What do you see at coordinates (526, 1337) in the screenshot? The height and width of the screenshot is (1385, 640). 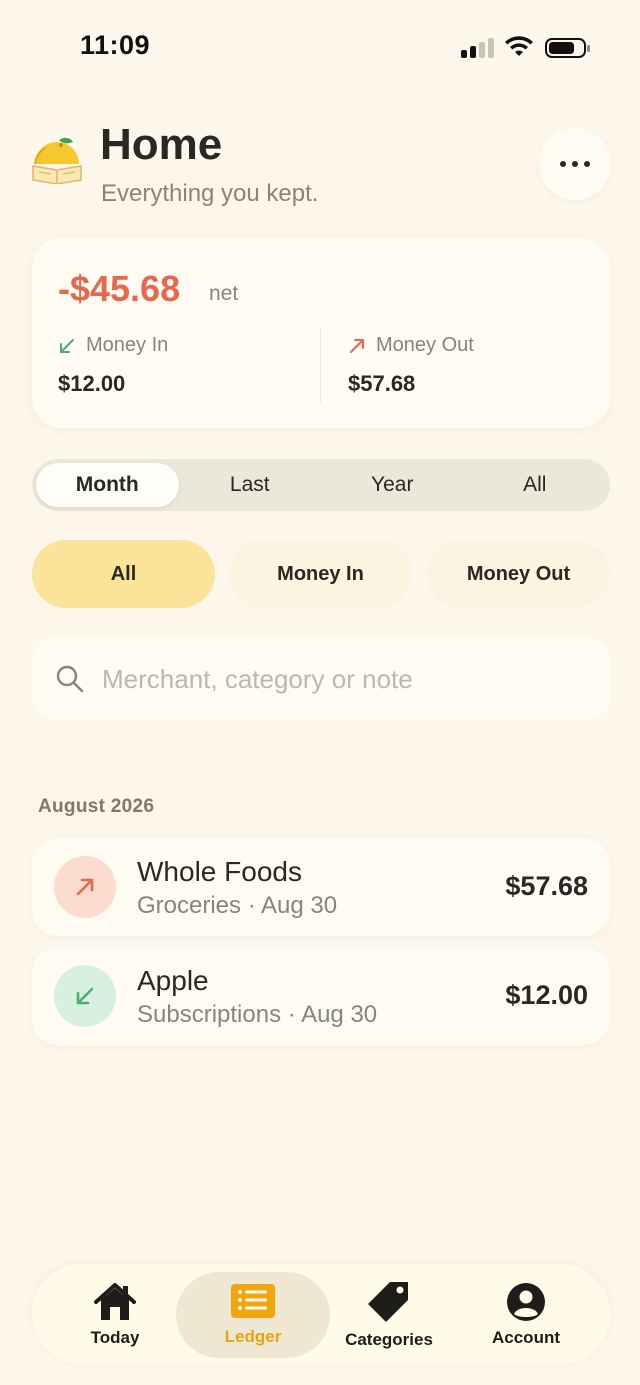 I see `nav-label-account: Account` at bounding box center [526, 1337].